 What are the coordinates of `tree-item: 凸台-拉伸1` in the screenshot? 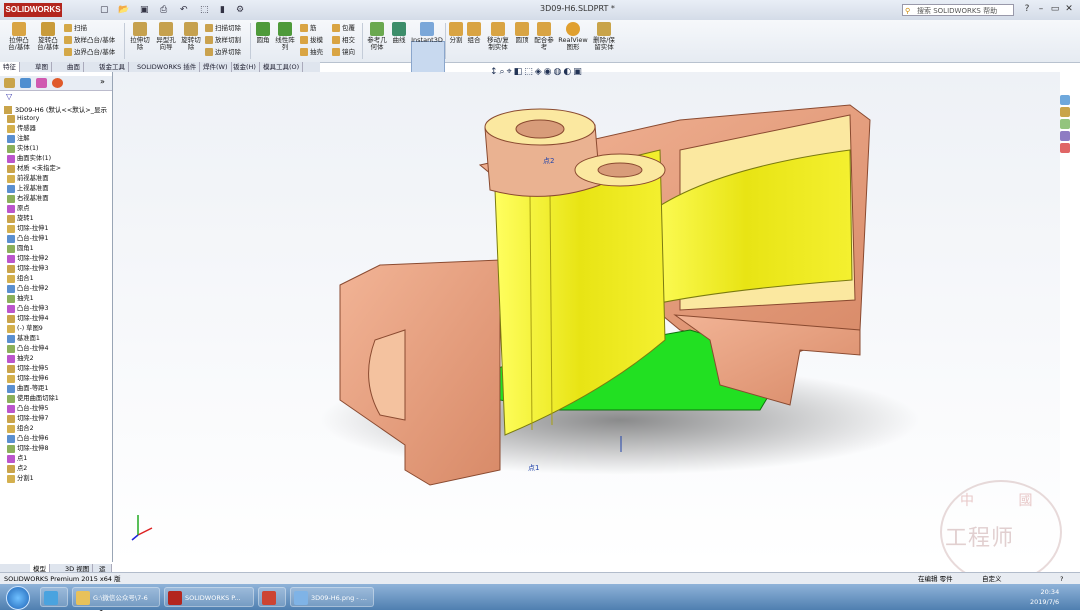 It's located at (58, 239).